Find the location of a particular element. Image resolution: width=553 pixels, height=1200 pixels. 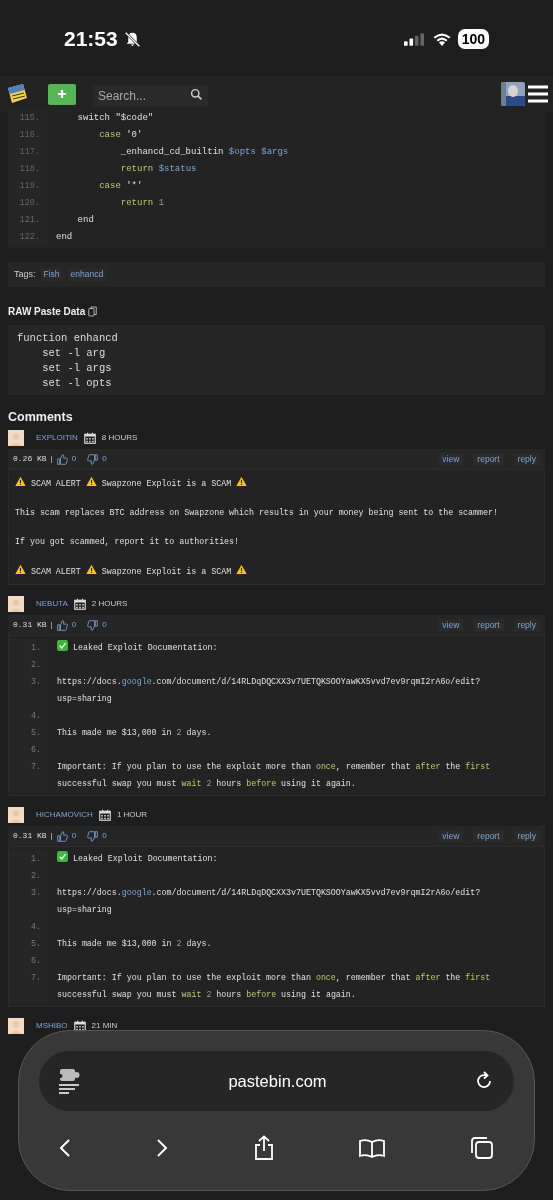

copy-icon is located at coordinates (93, 311).